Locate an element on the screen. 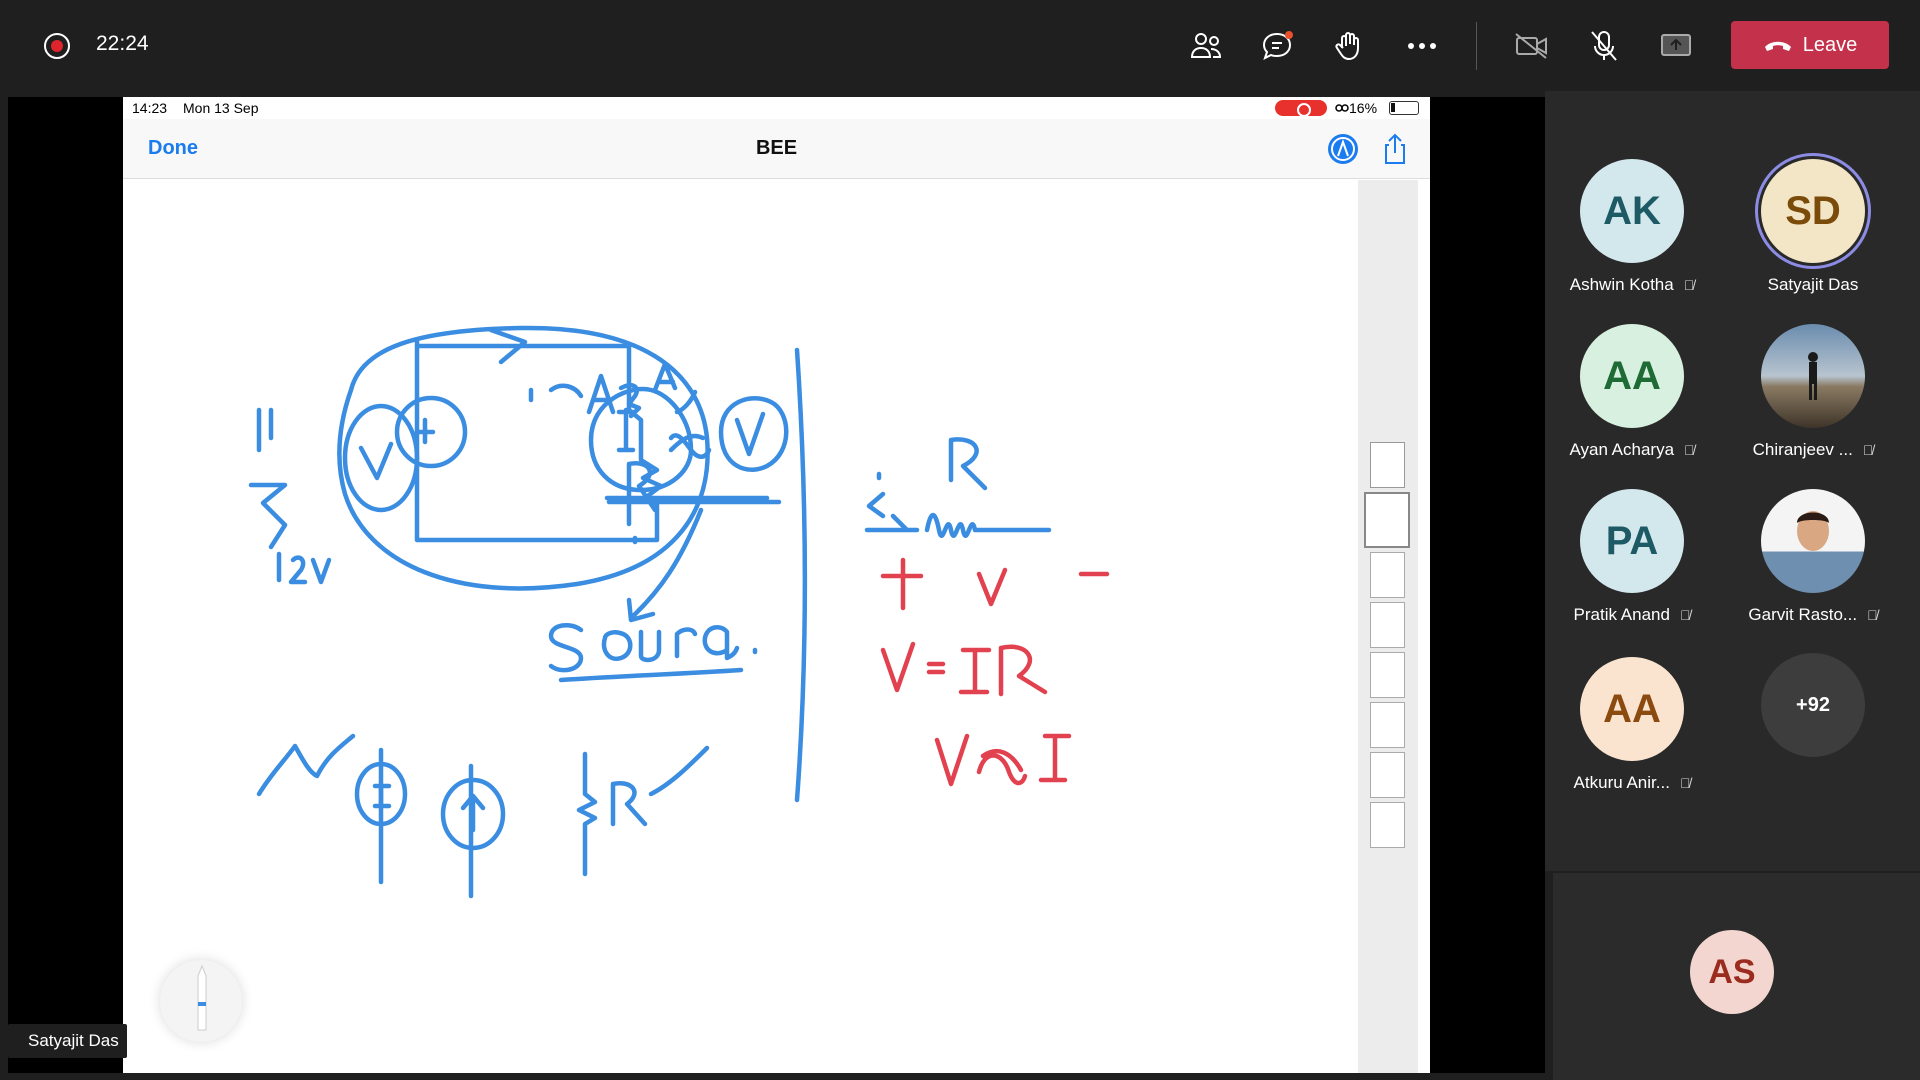  avatar: PA is located at coordinates (1632, 541).